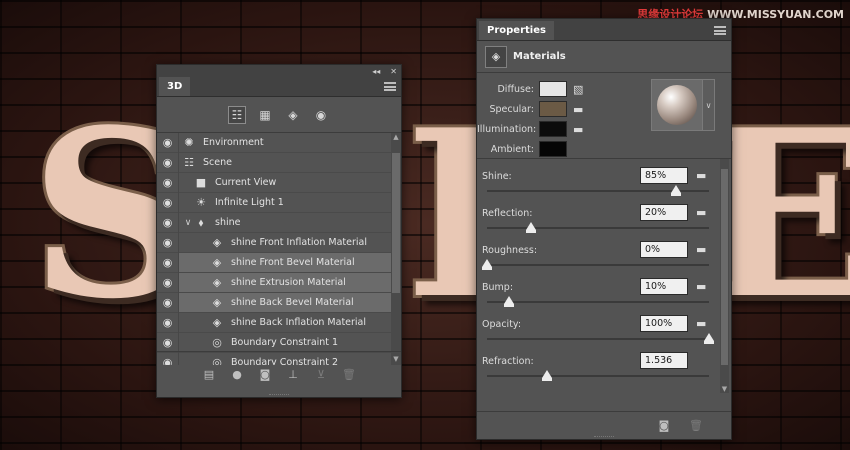  What do you see at coordinates (189, 142) in the screenshot?
I see `environment-icon: ✺` at bounding box center [189, 142].